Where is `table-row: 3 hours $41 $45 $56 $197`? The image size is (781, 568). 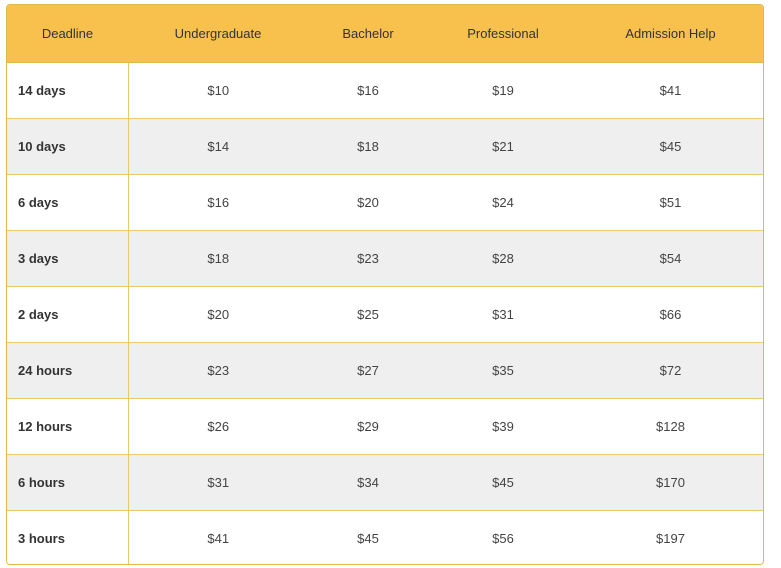
table-row: 3 hours $41 $45 $56 $197 is located at coordinates (385, 537).